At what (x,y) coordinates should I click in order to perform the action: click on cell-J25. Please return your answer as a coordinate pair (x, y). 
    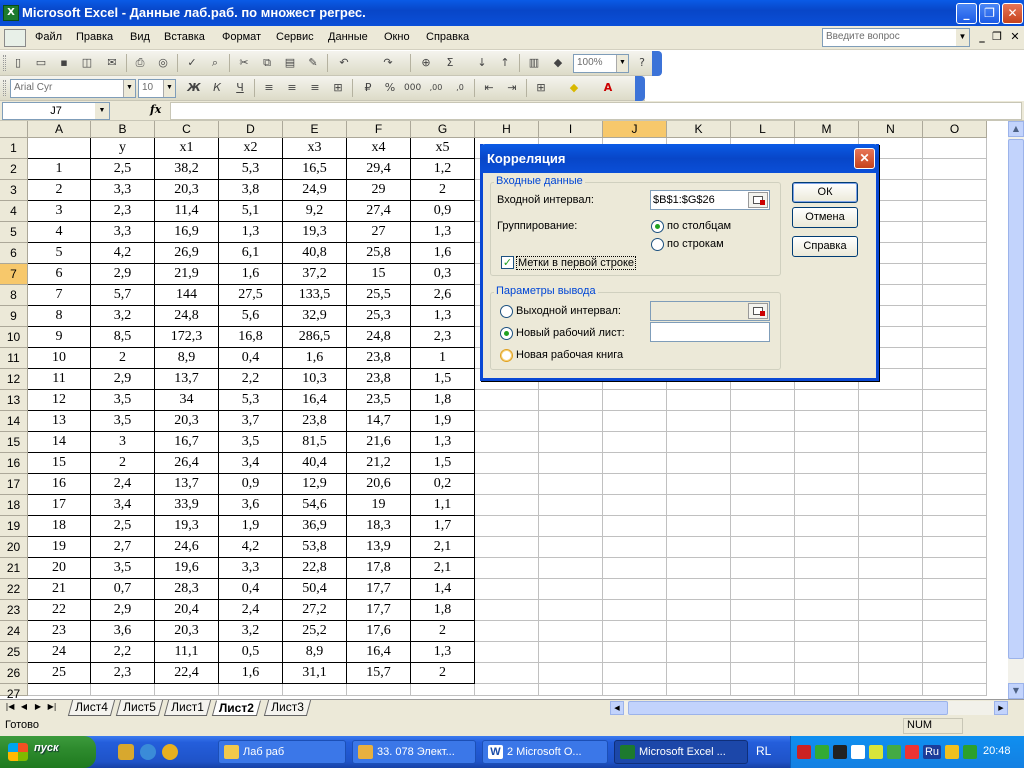
    Looking at the image, I should click on (635, 652).